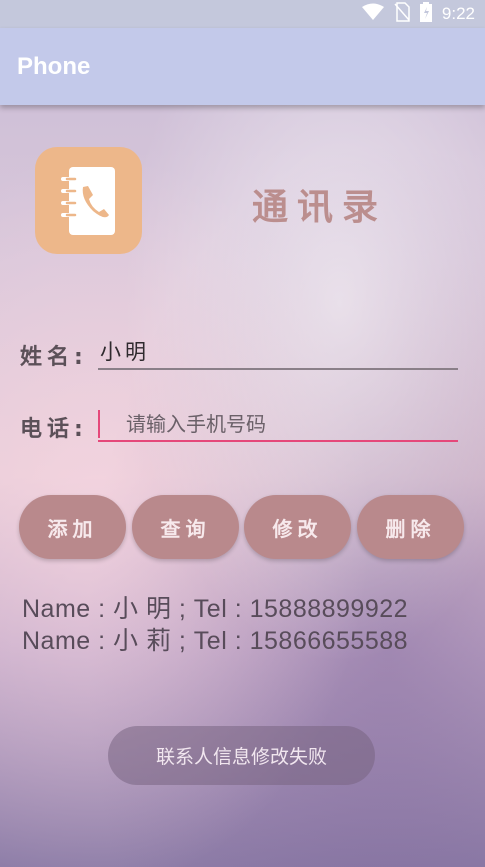  What do you see at coordinates (410, 527) in the screenshot?
I see `delete-button: 删除` at bounding box center [410, 527].